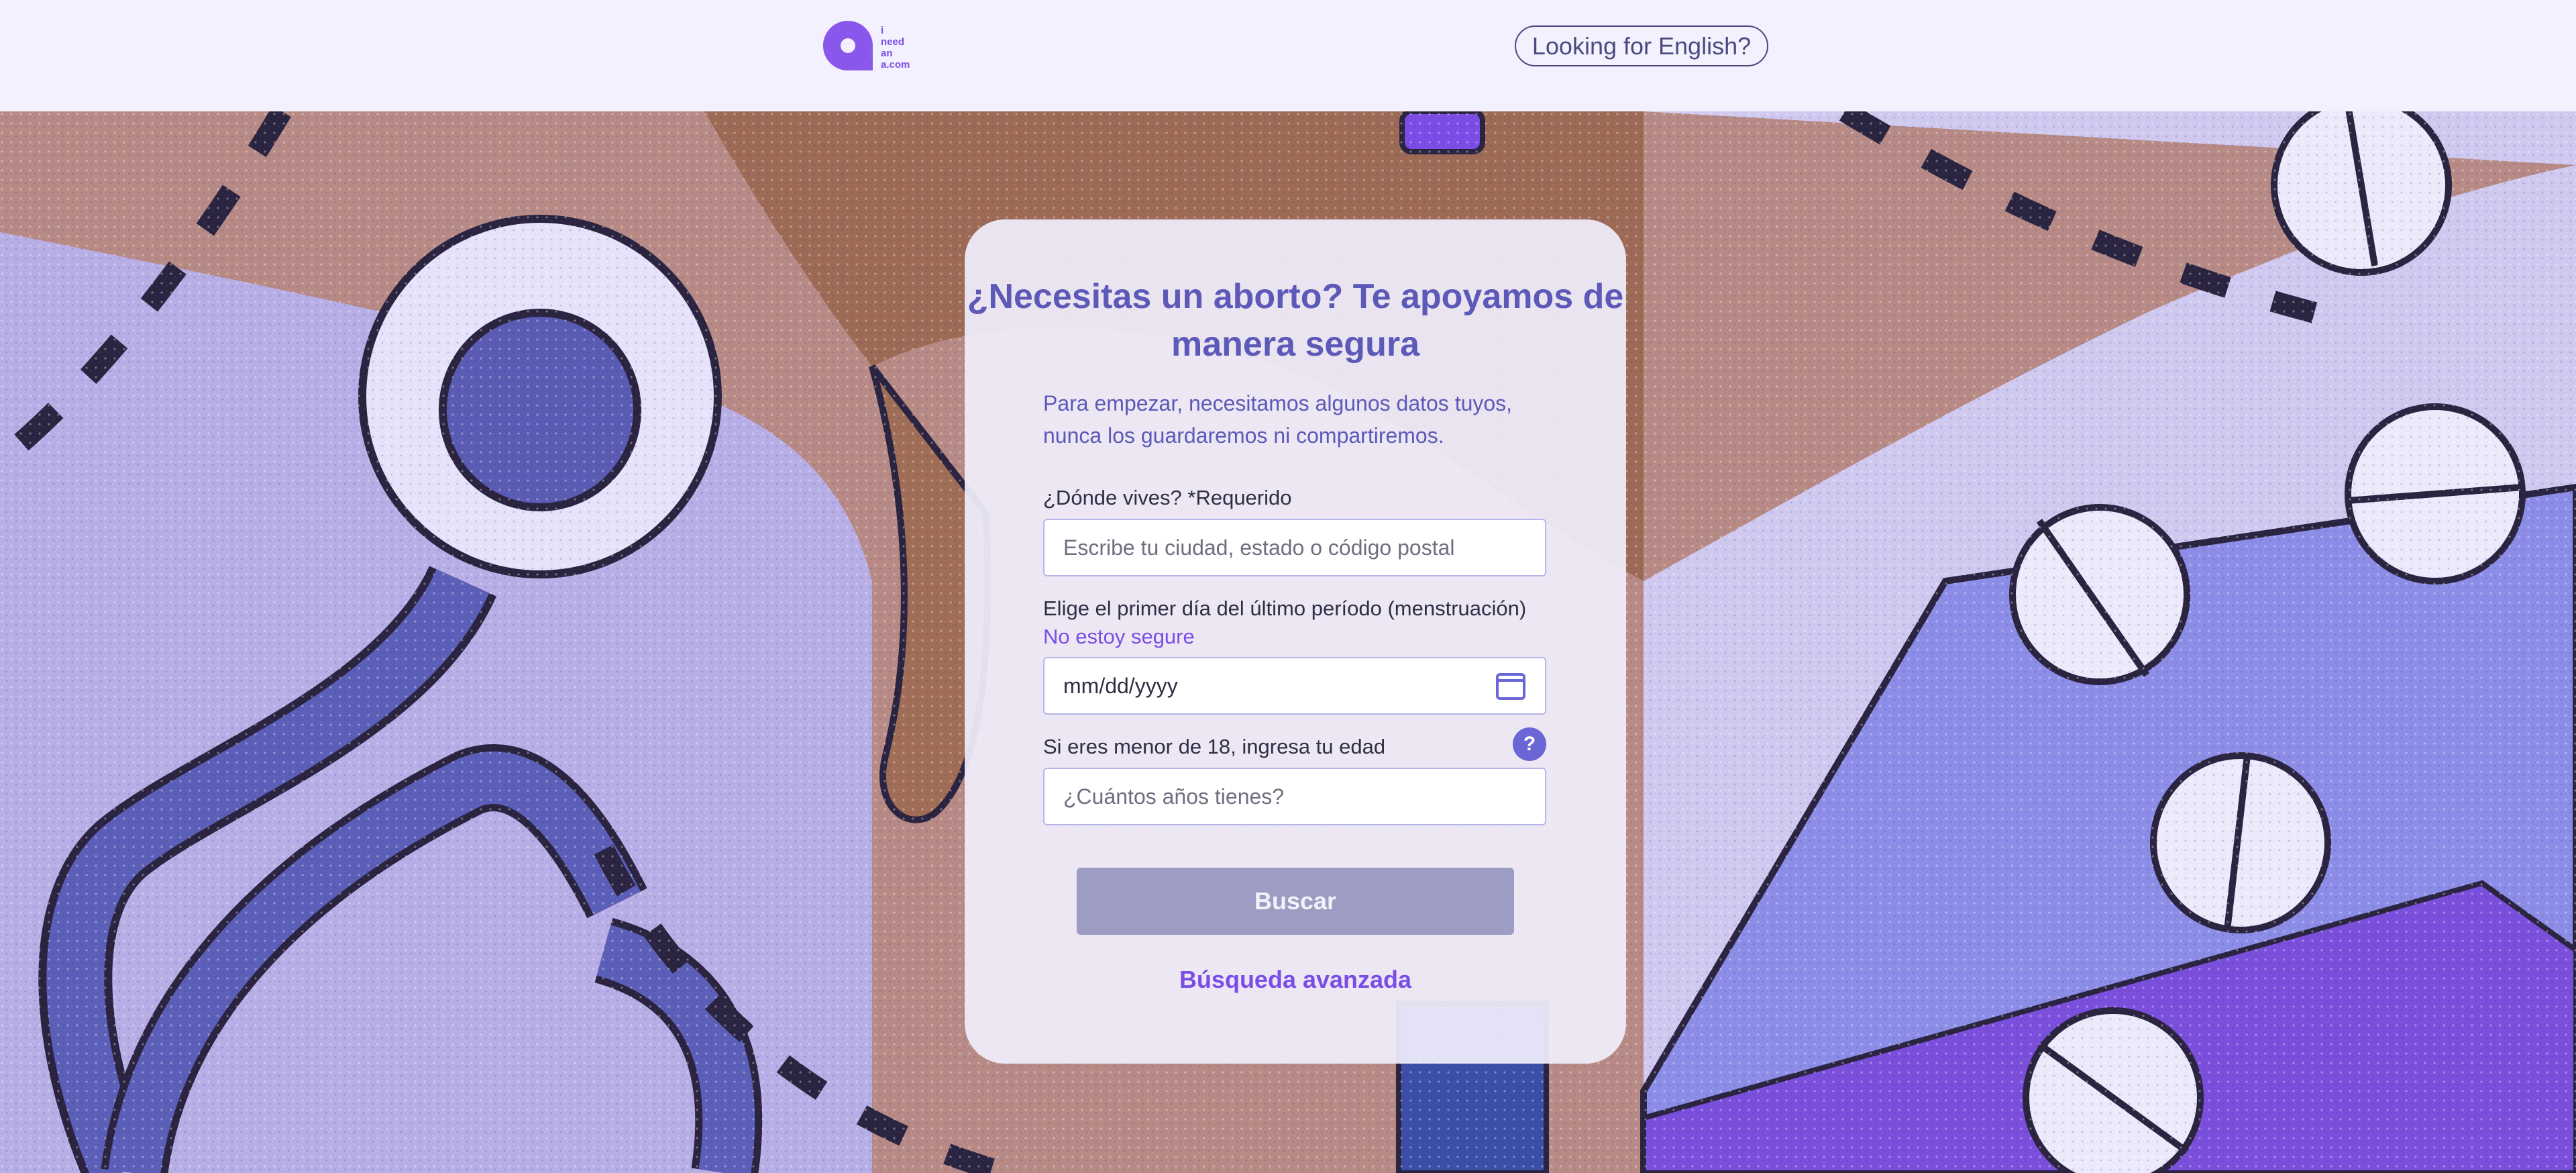 The height and width of the screenshot is (1173, 2576). I want to click on advanced-search-link: Búsqueda avanzada, so click(1295, 980).